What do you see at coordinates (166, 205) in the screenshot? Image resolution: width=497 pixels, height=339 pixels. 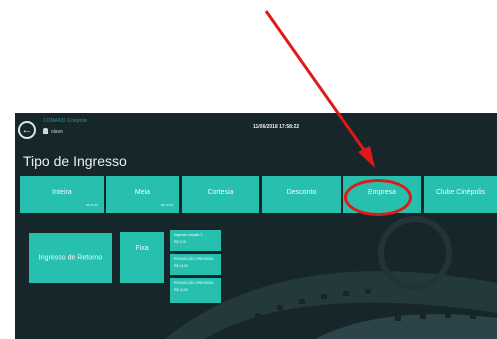 I see `tile-meia-price: R$ 15,50` at bounding box center [166, 205].